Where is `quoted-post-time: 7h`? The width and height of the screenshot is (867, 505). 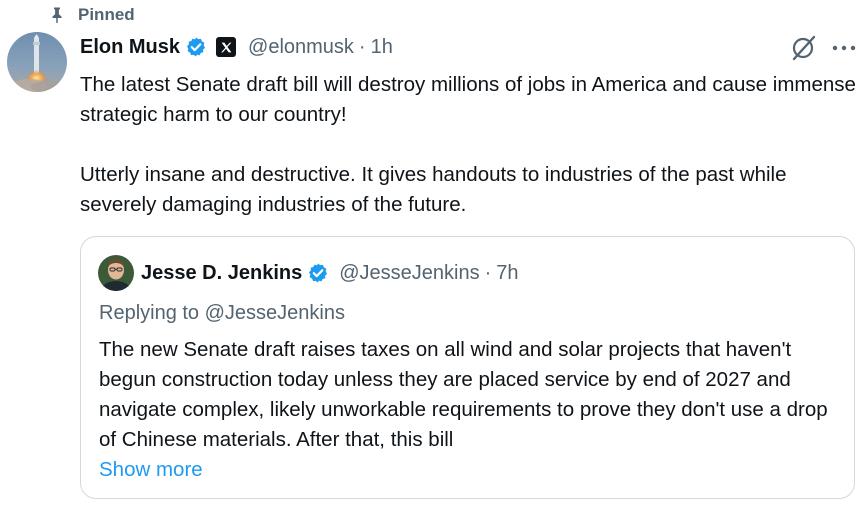
quoted-post-time: 7h is located at coordinates (507, 273).